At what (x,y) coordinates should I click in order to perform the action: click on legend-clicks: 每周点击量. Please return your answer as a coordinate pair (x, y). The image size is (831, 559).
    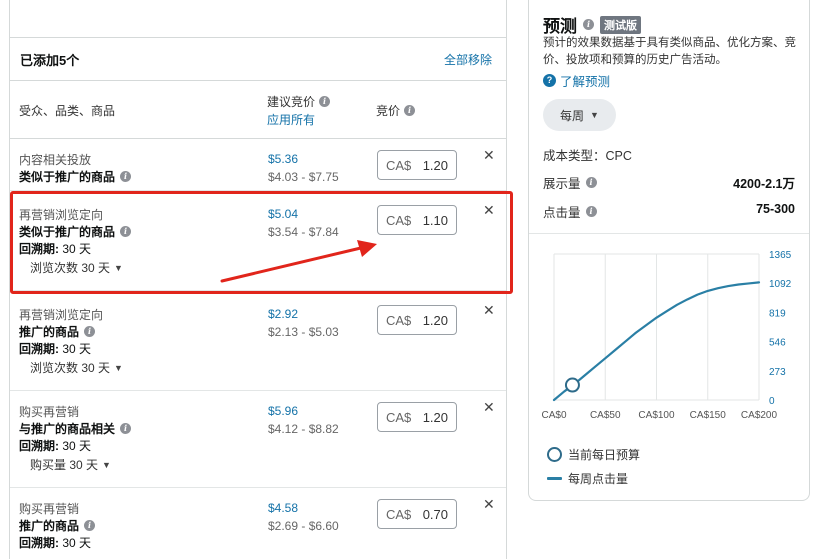
    Looking at the image, I should click on (587, 478).